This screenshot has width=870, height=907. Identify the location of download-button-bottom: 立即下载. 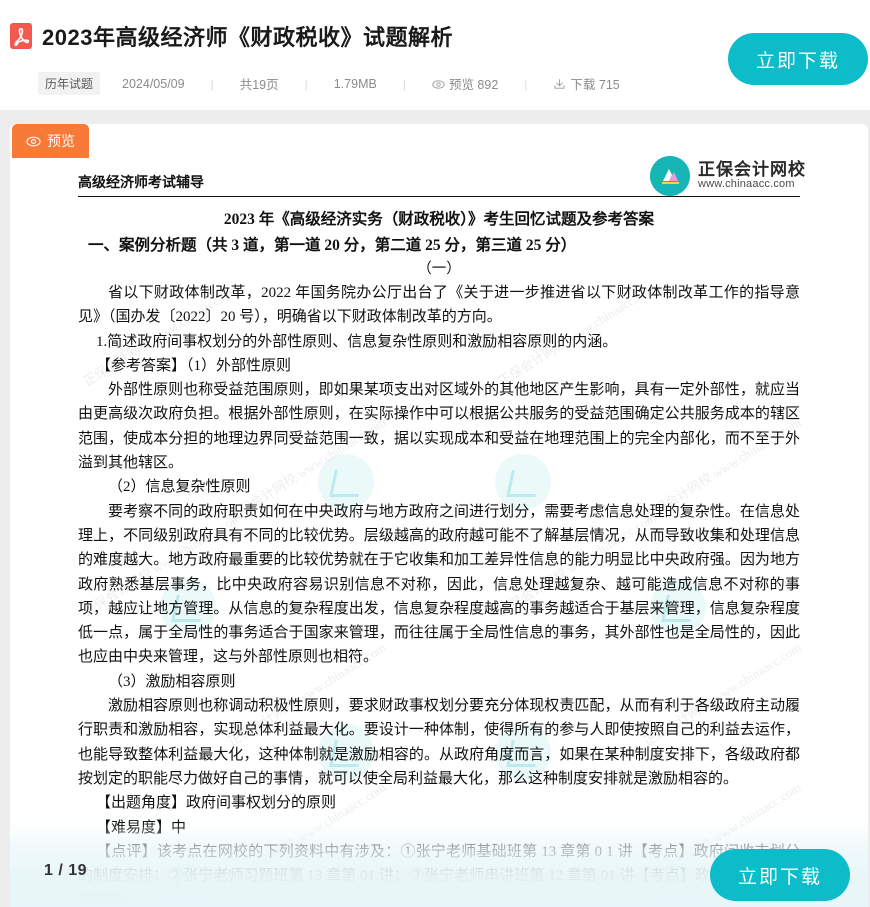
(780, 875).